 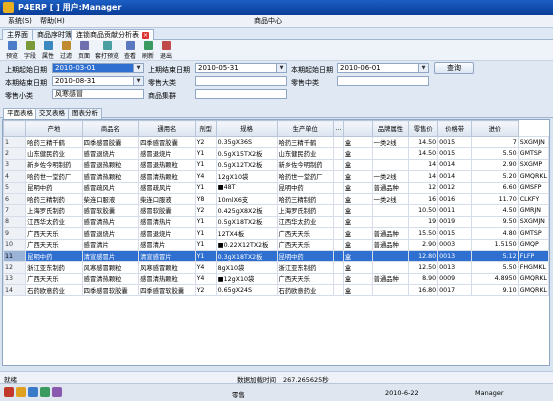 I want to click on table-cell: 四季感冒胶囊, so click(x=167, y=142).